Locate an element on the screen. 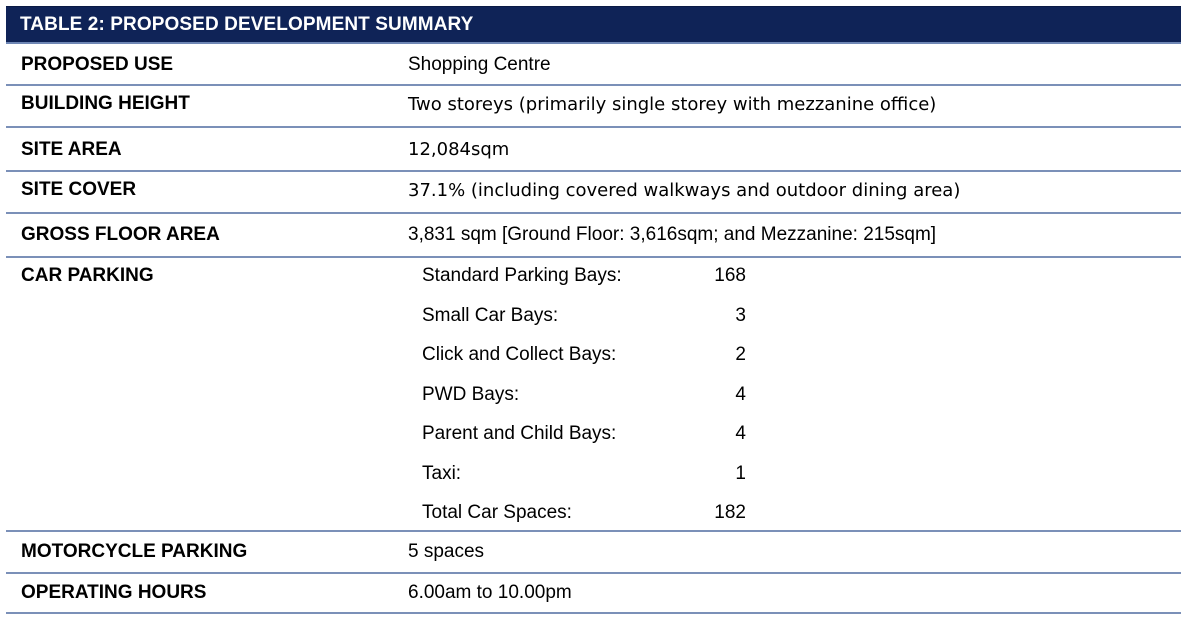 The height and width of the screenshot is (633, 1187). row-label: BUILDING HEIGHT is located at coordinates (105, 103).